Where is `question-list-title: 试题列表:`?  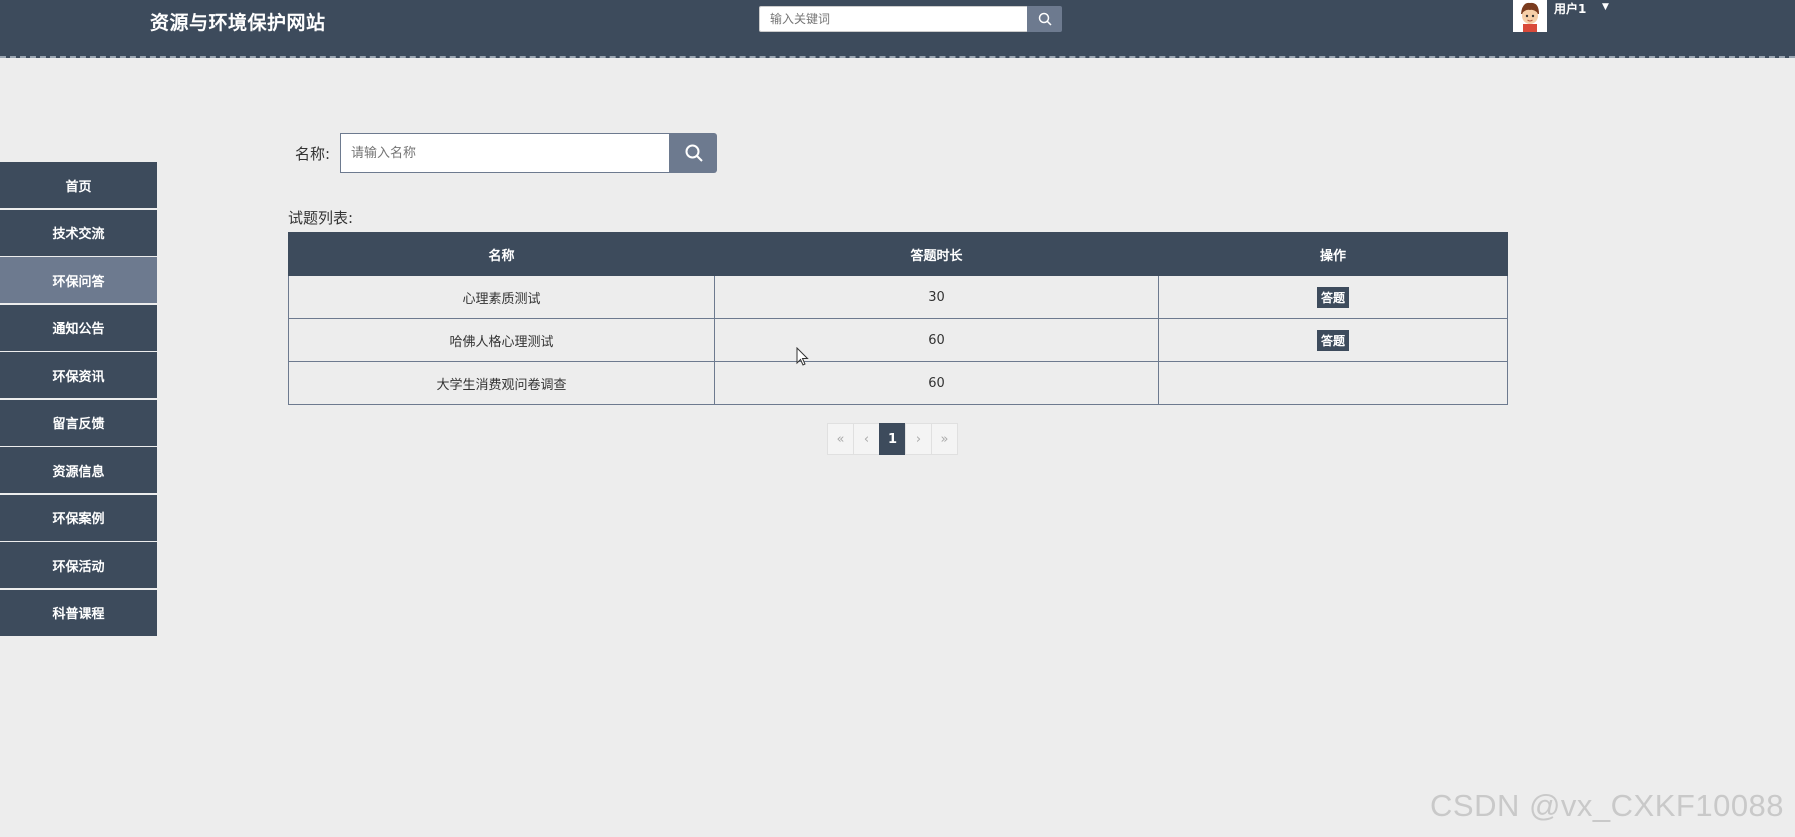 question-list-title: 试题列表: is located at coordinates (321, 218).